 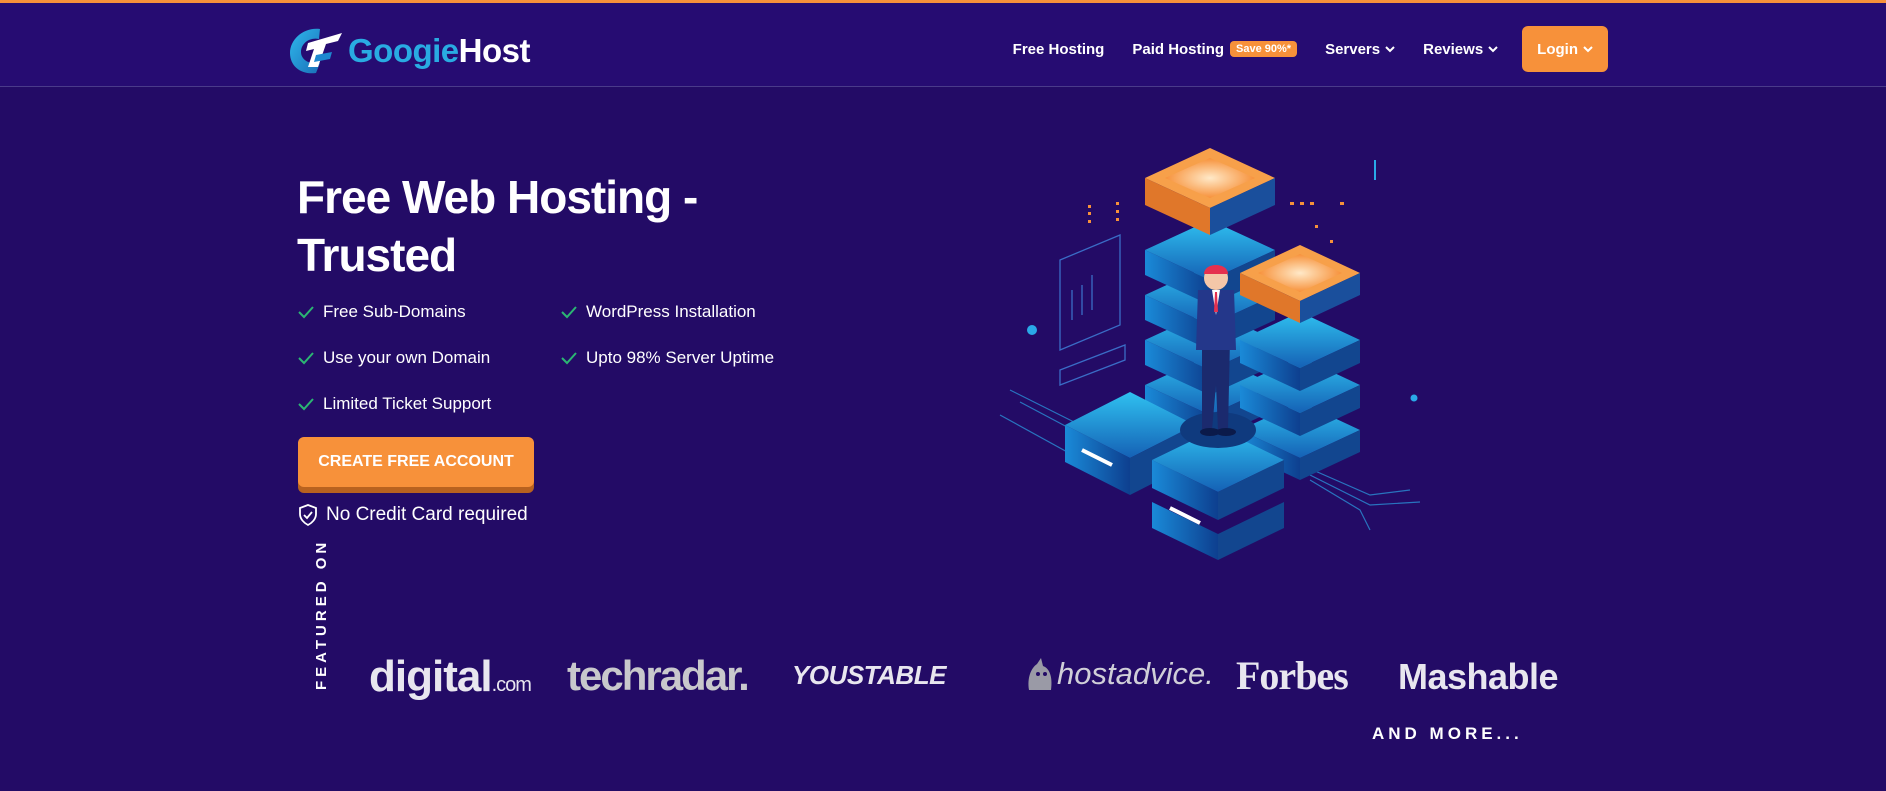 I want to click on nav-servers: Servers, so click(x=1360, y=49).